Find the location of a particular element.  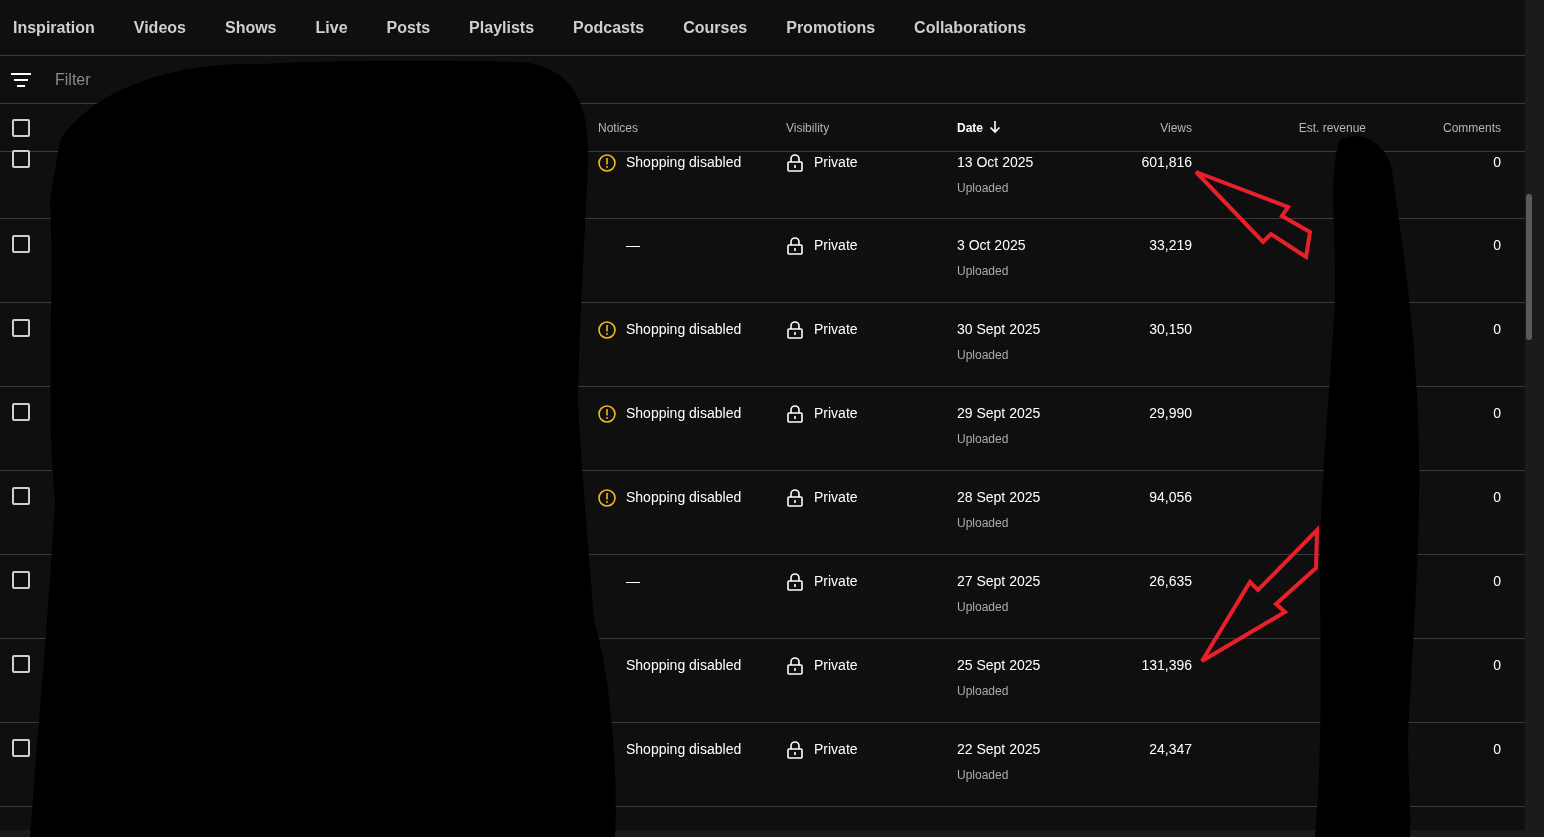

tab: Videos is located at coordinates (159, 27).